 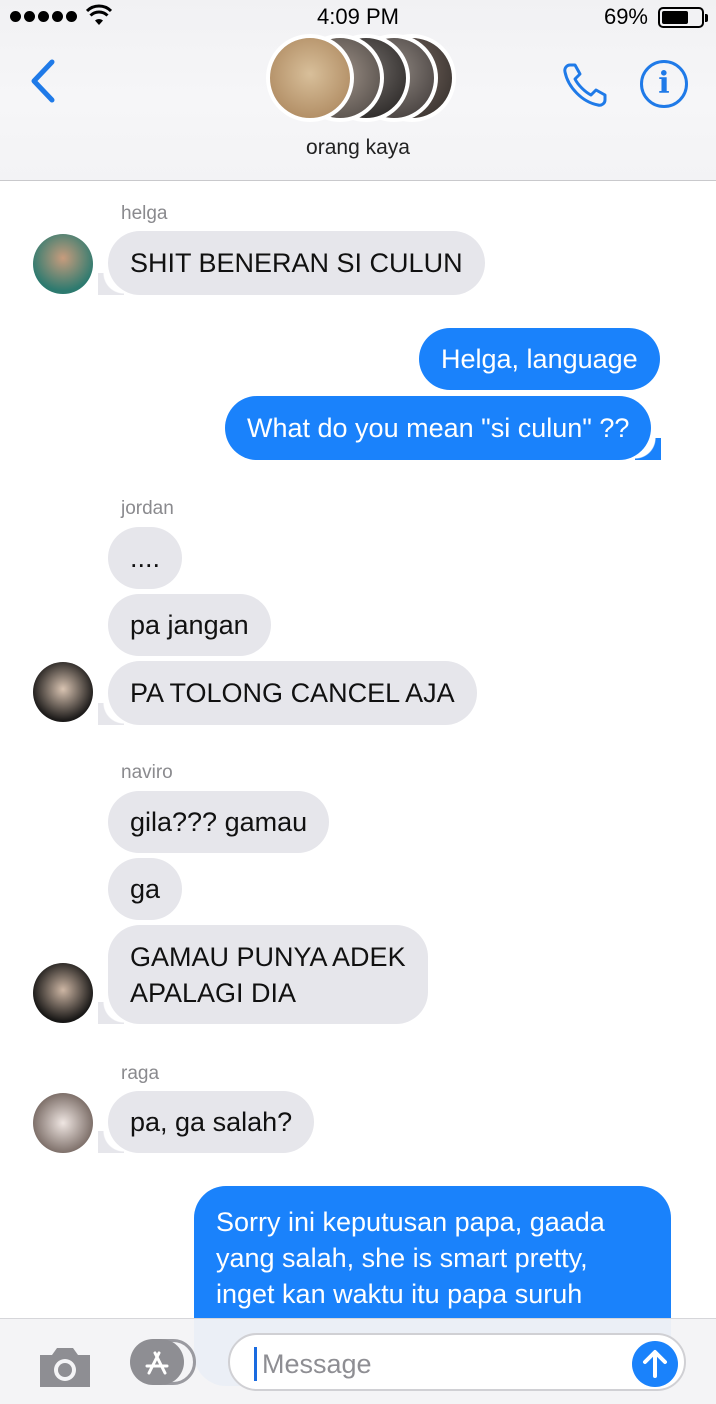 What do you see at coordinates (213, 993) in the screenshot?
I see `message-line: APALAGI DIA` at bounding box center [213, 993].